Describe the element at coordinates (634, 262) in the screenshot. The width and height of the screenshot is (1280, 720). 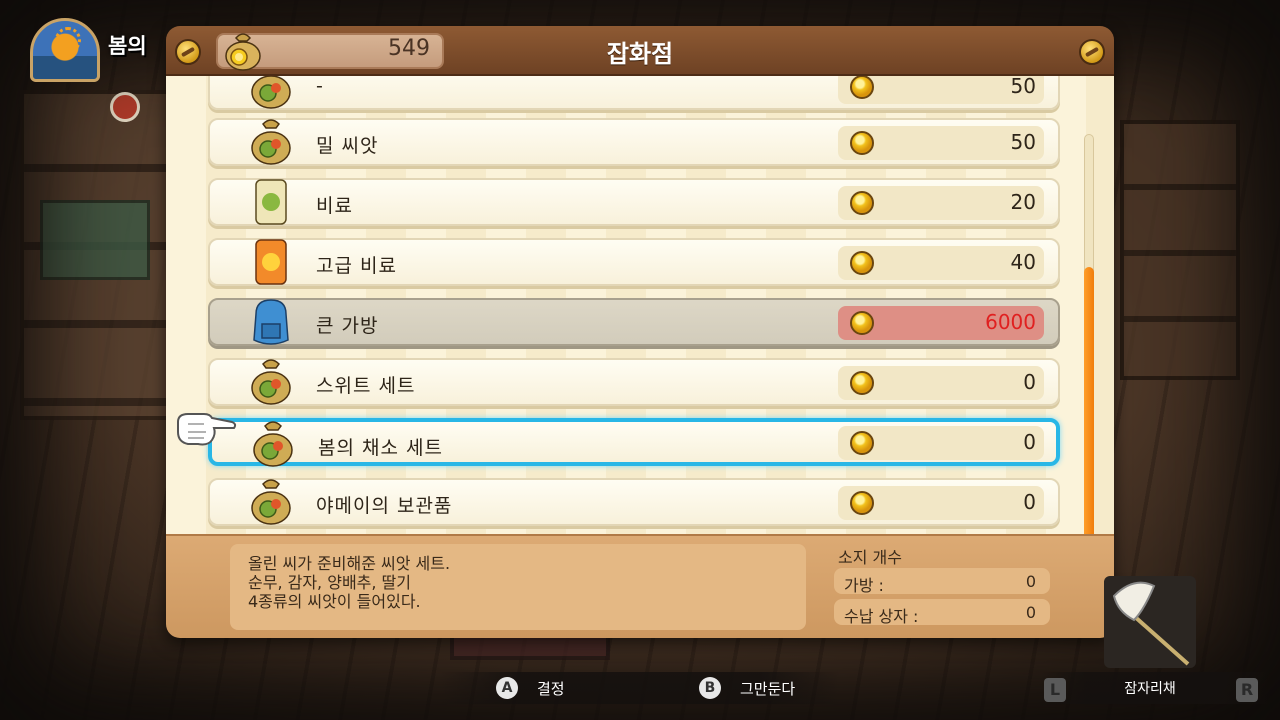
I see `shop-item-row: 고급 비료 40` at that location.